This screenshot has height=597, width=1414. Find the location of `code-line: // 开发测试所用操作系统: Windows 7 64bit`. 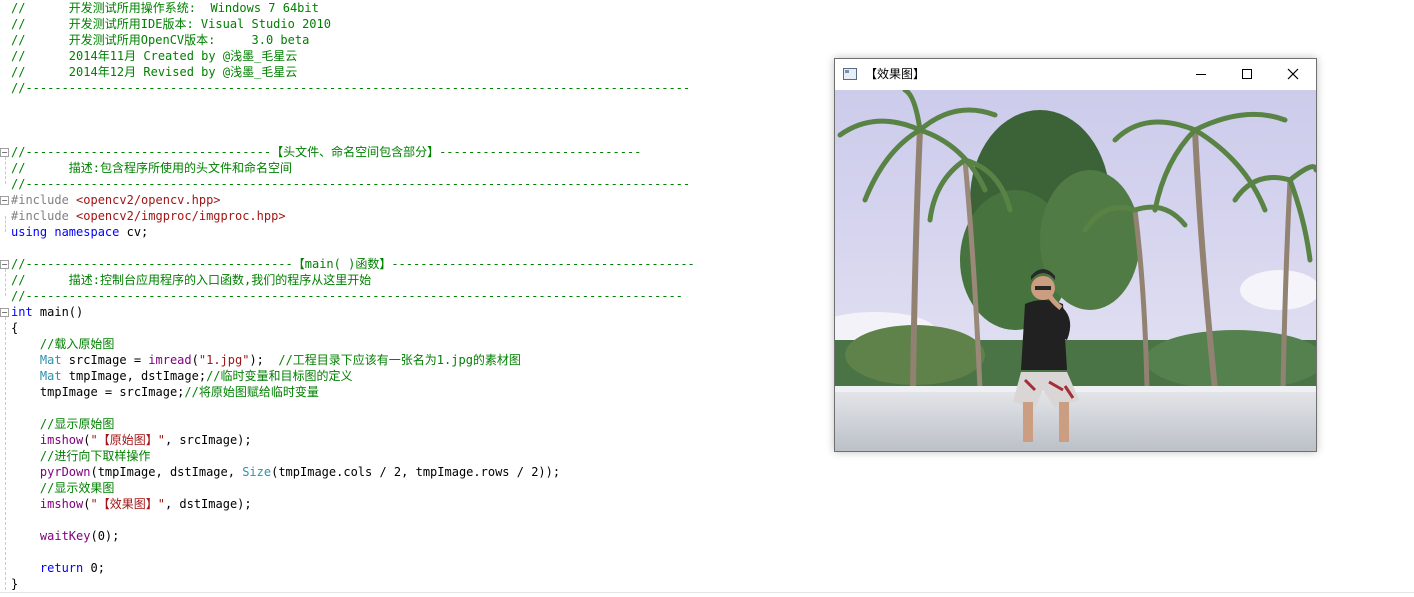

code-line: // 开发测试所用操作系统: Windows 7 64bit is located at coordinates (165, 8).